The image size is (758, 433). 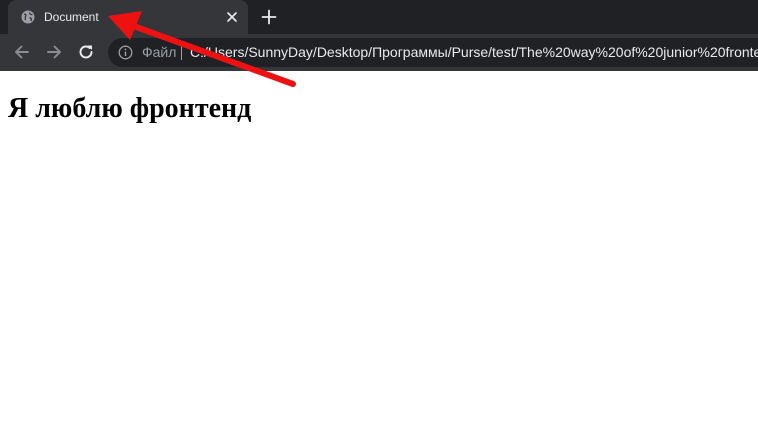 I want to click on reload-icon, so click(x=86, y=52).